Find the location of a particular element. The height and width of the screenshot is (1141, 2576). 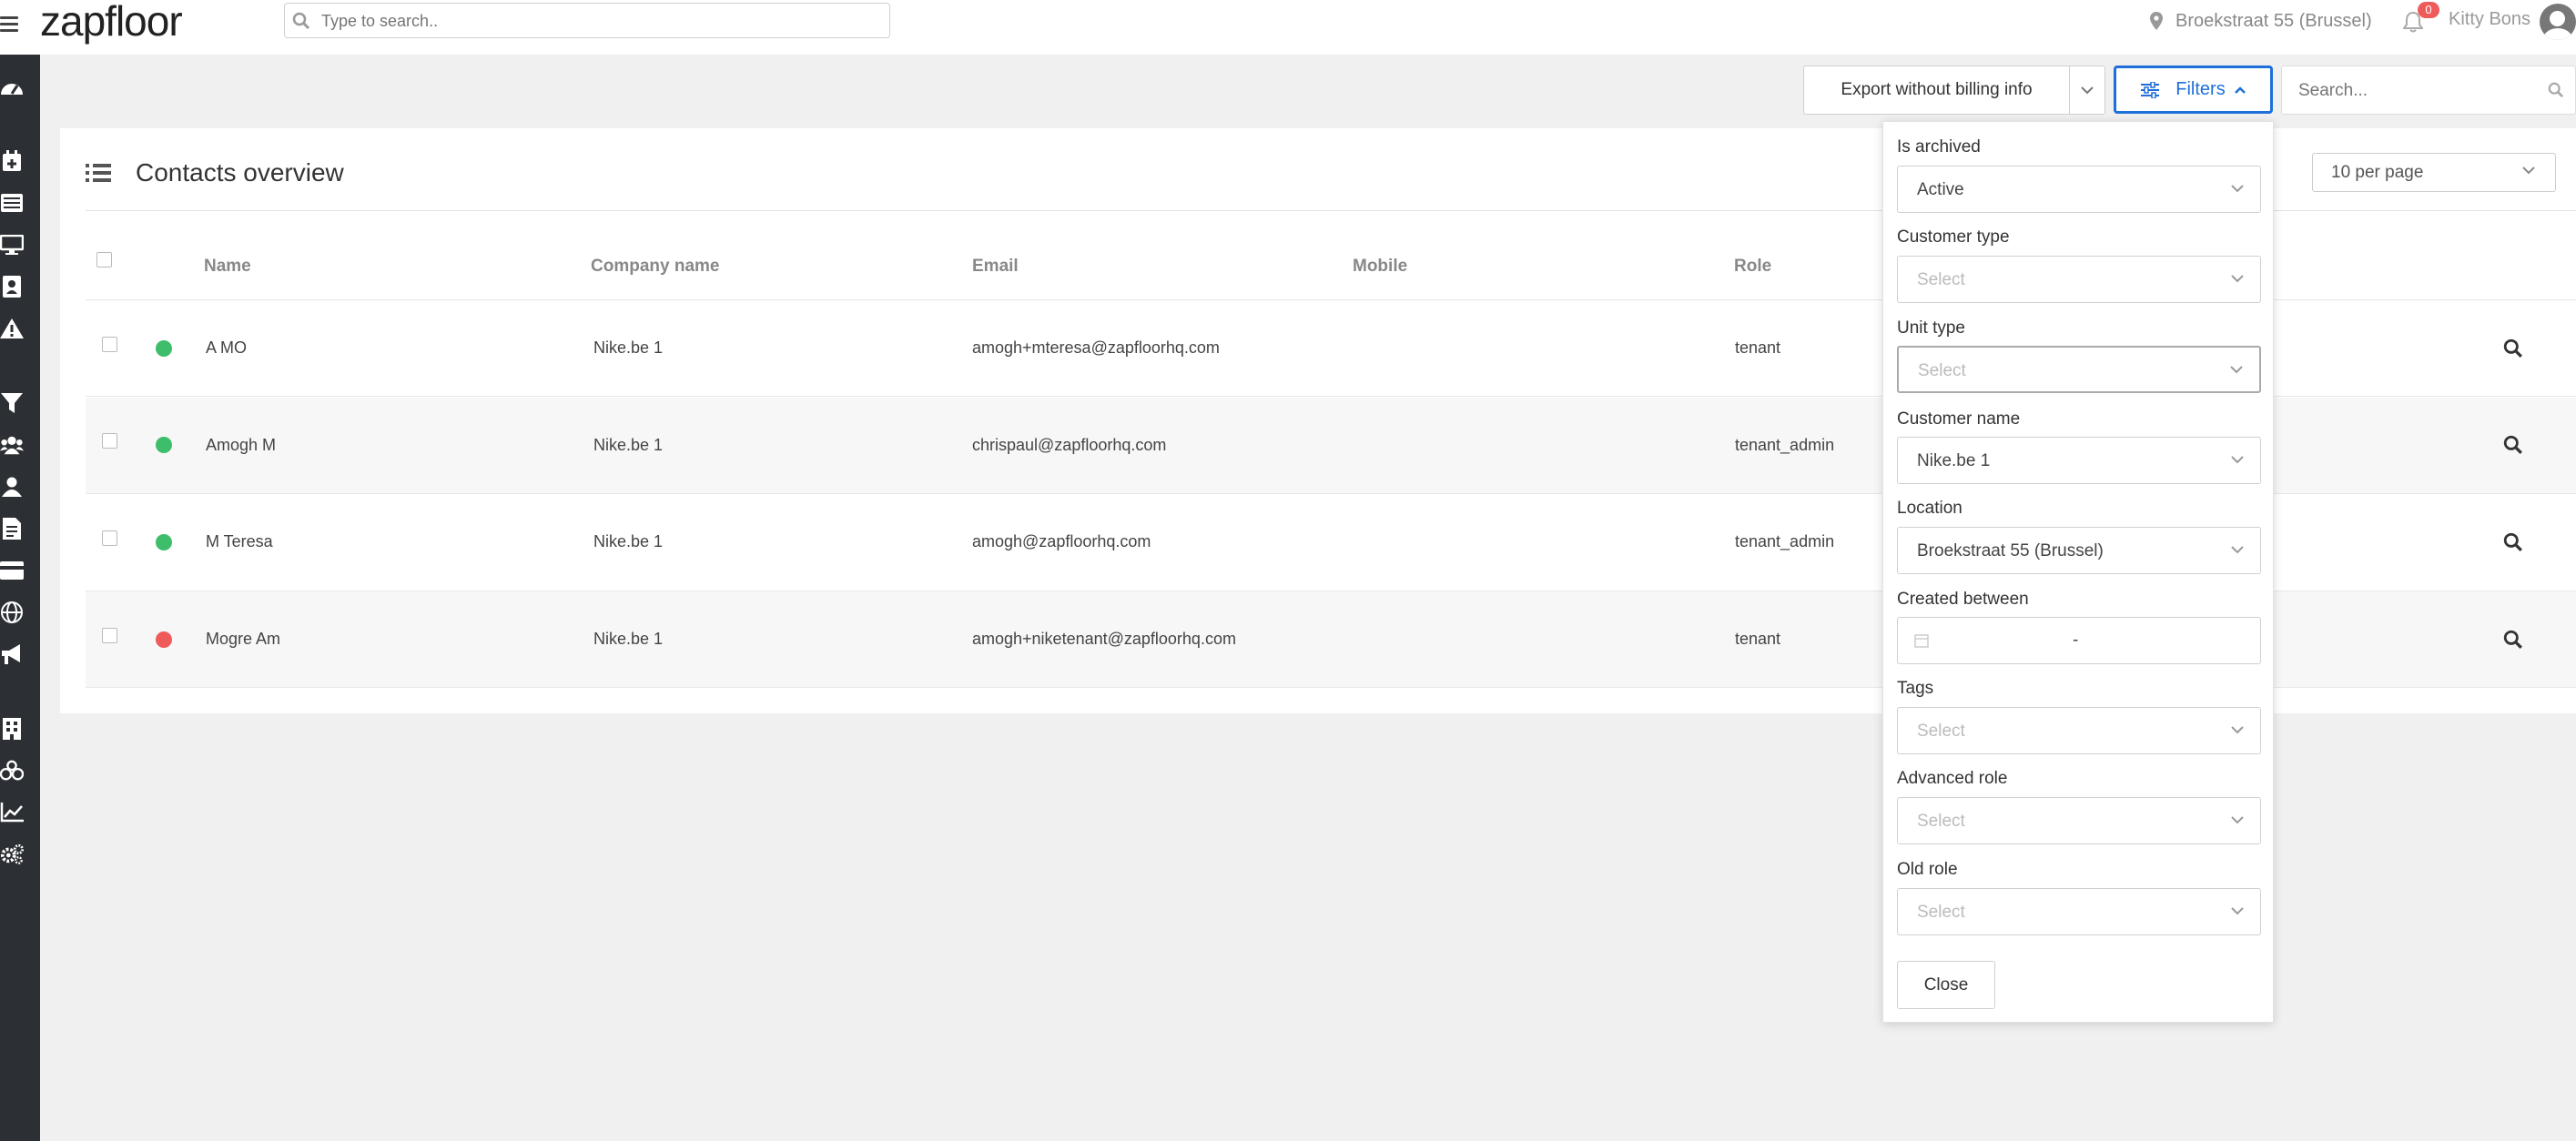

old-role-placeholder: Select is located at coordinates (1941, 912).